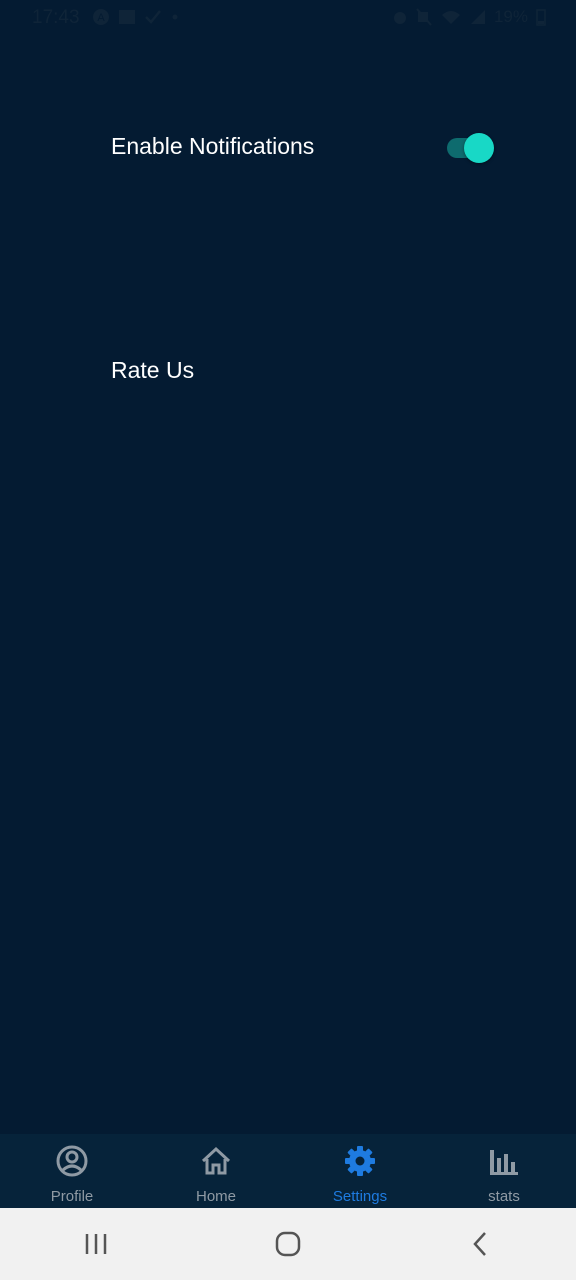 The width and height of the screenshot is (576, 1280). I want to click on home-circle-icon, so click(288, 1244).